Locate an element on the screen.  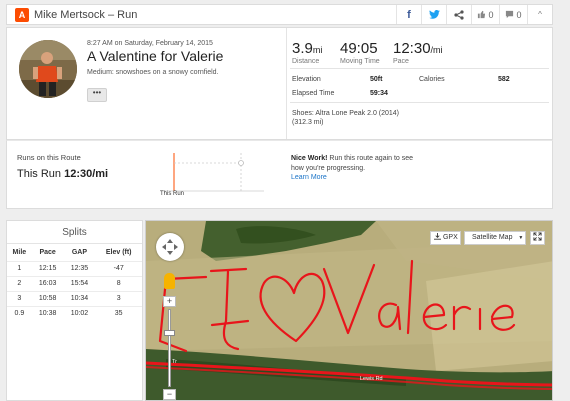
this-run-pace: This Run 12:30/mi is located at coordinates (62, 174).